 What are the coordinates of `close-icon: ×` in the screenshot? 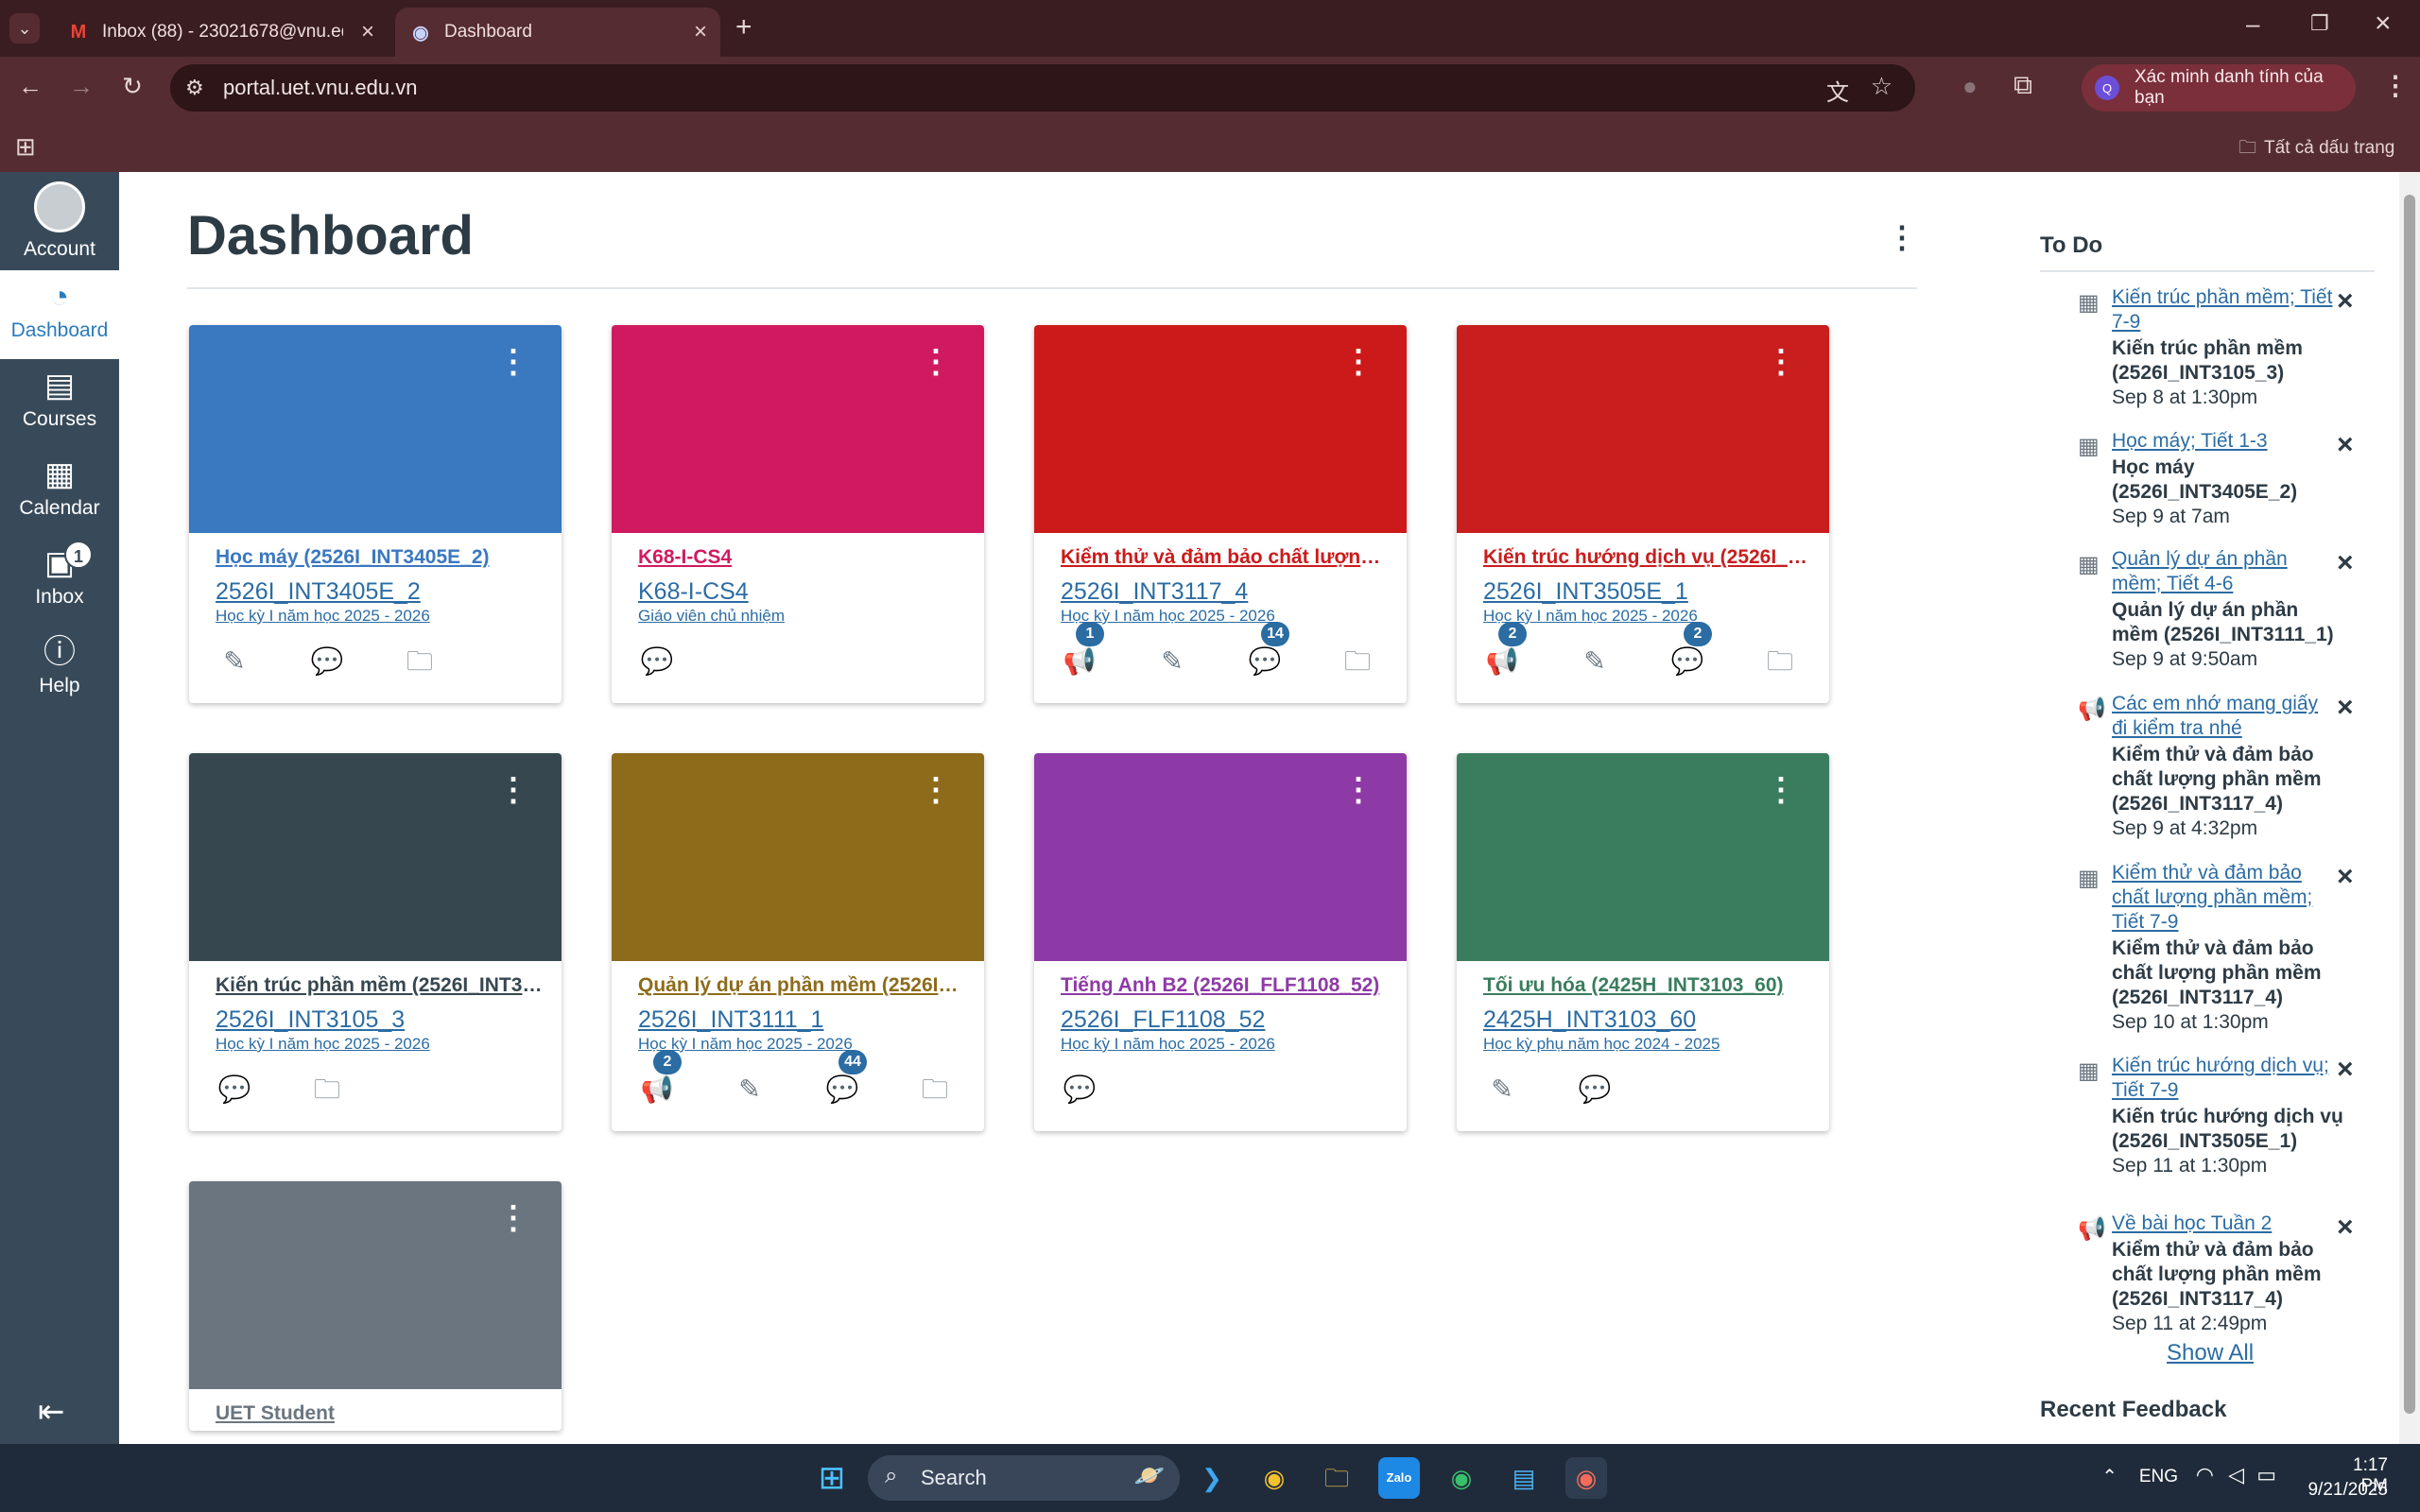 It's located at (367, 32).